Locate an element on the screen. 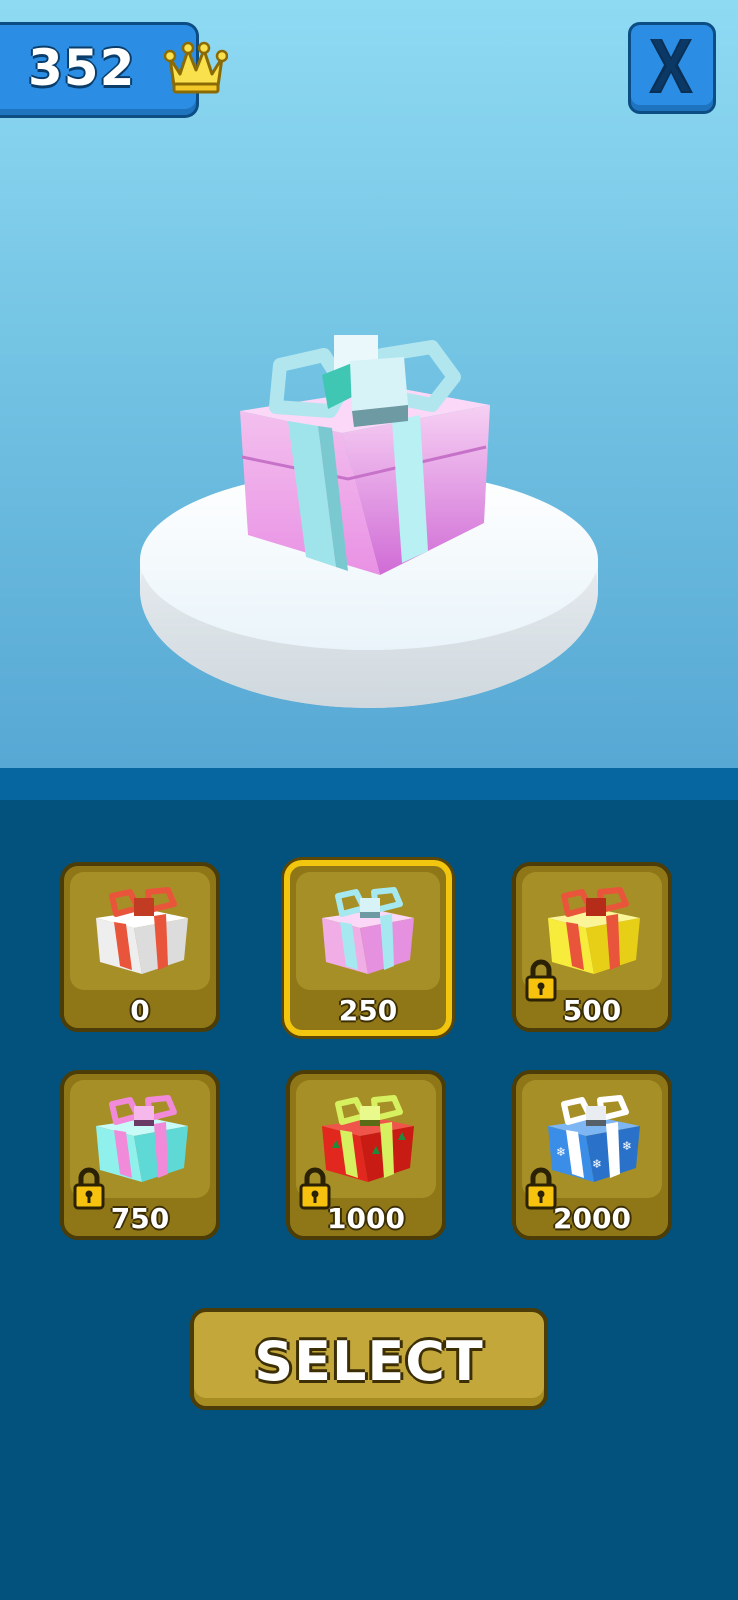 The height and width of the screenshot is (1600, 738). gift-price: 500 is located at coordinates (592, 1010).